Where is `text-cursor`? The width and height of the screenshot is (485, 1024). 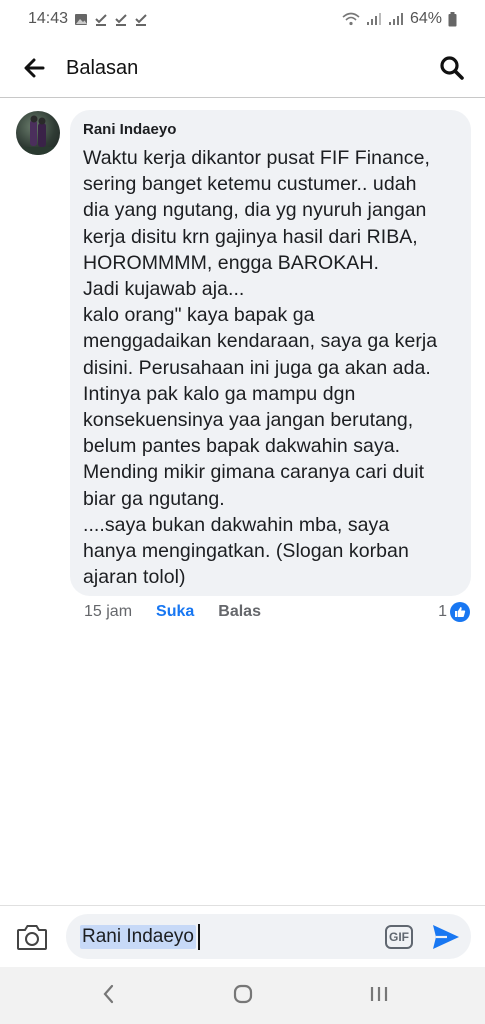
text-cursor is located at coordinates (198, 936).